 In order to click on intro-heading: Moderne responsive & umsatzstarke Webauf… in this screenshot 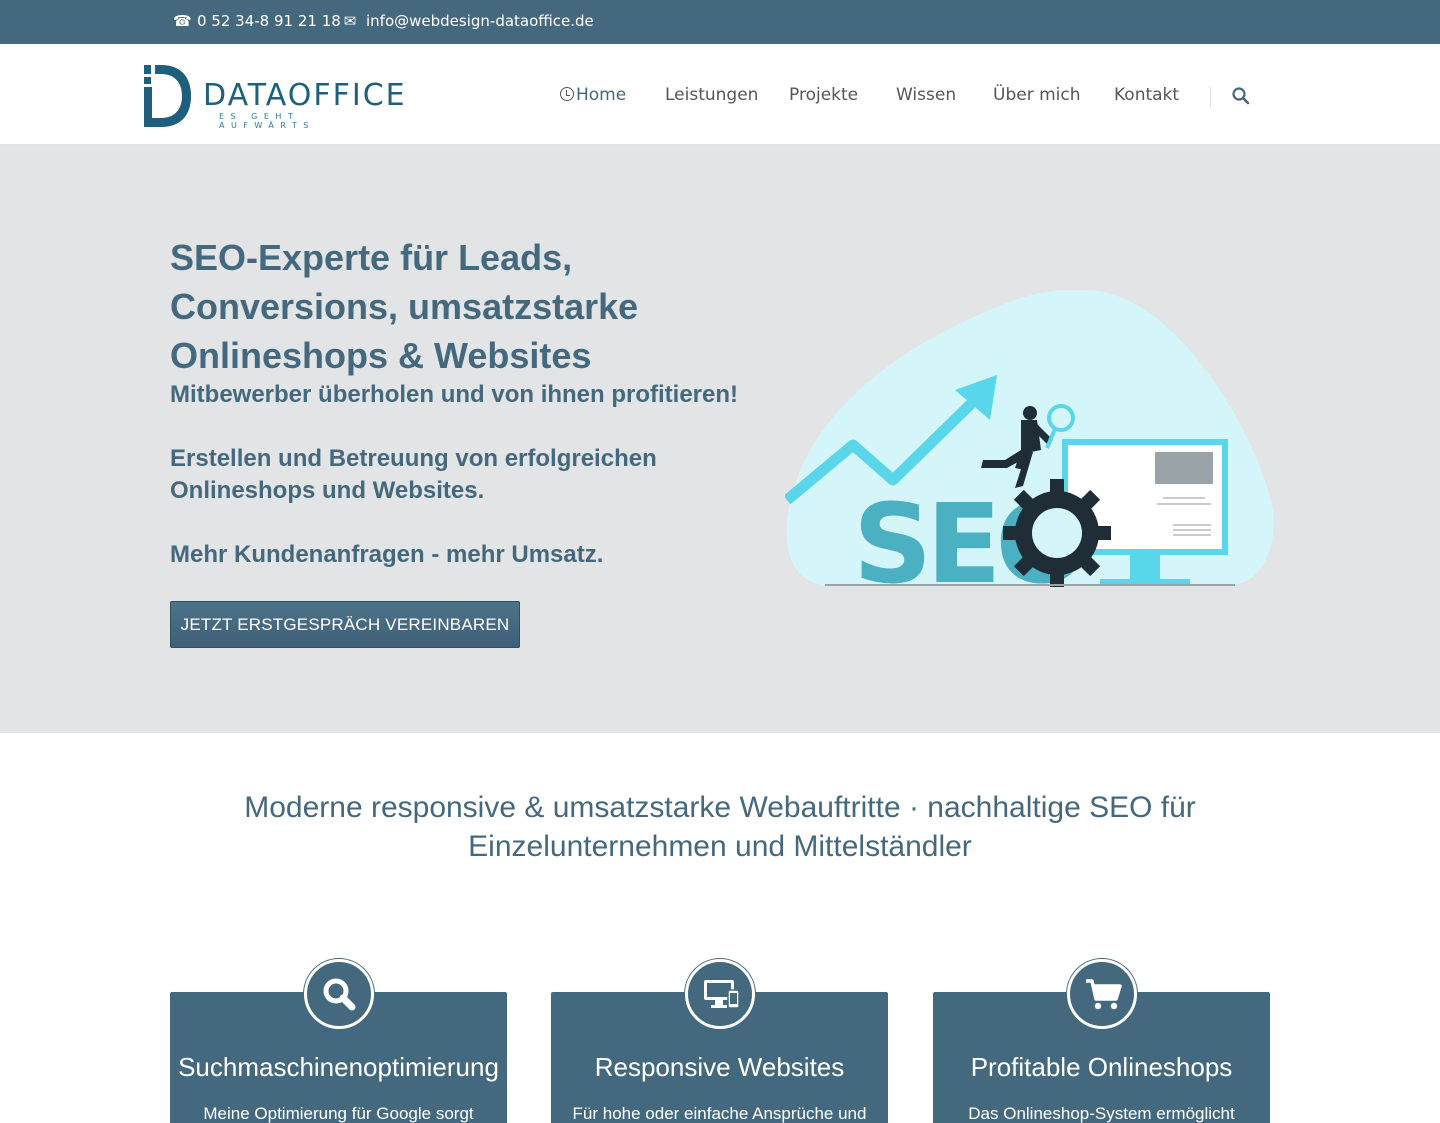, I will do `click(720, 827)`.